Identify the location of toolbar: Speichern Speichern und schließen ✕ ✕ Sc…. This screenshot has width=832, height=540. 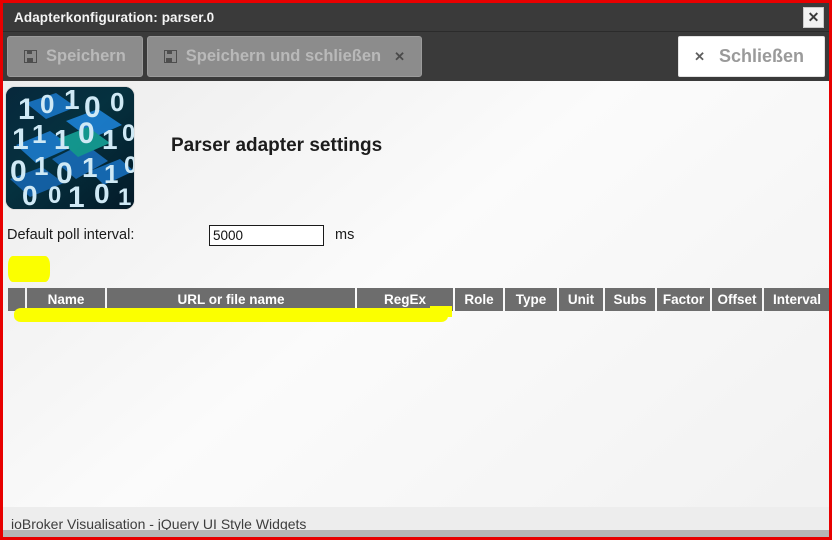
(416, 56).